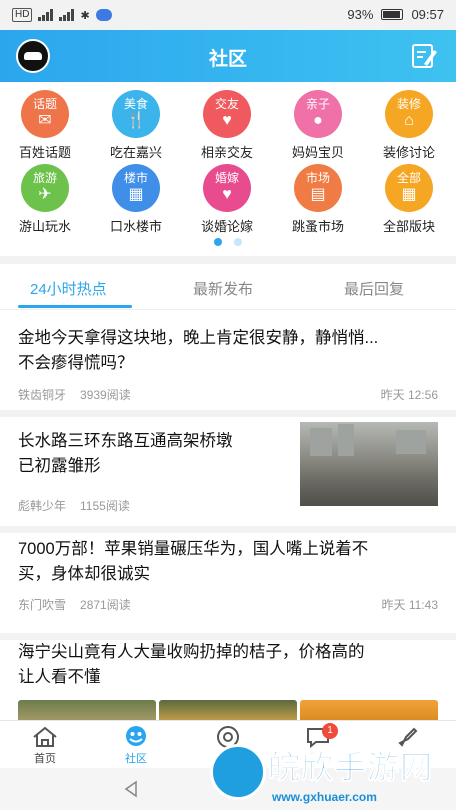  Describe the element at coordinates (46, 15) in the screenshot. I see `signal-icon` at that location.